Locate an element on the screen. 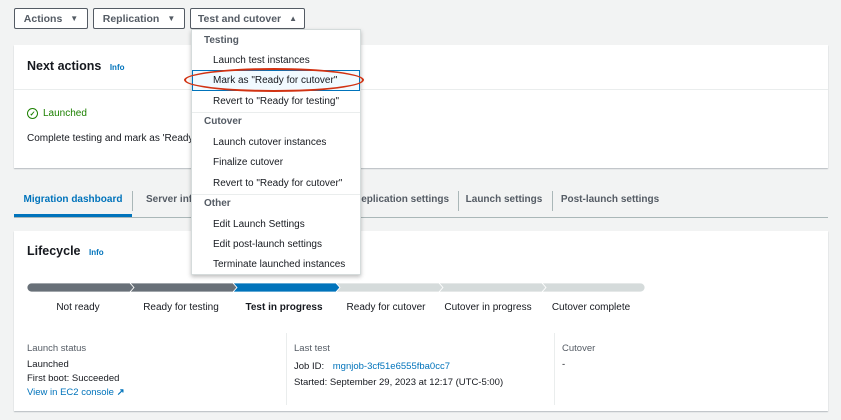 This screenshot has width=841, height=420. actions-button: Actions ▼ is located at coordinates (51, 18).